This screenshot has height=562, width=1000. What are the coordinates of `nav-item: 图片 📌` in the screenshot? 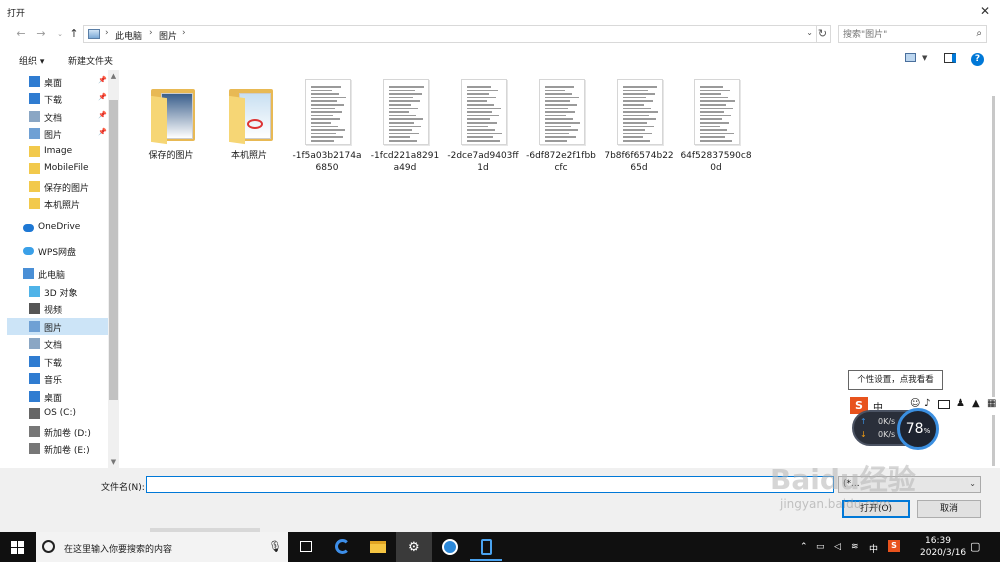 It's located at (58, 133).